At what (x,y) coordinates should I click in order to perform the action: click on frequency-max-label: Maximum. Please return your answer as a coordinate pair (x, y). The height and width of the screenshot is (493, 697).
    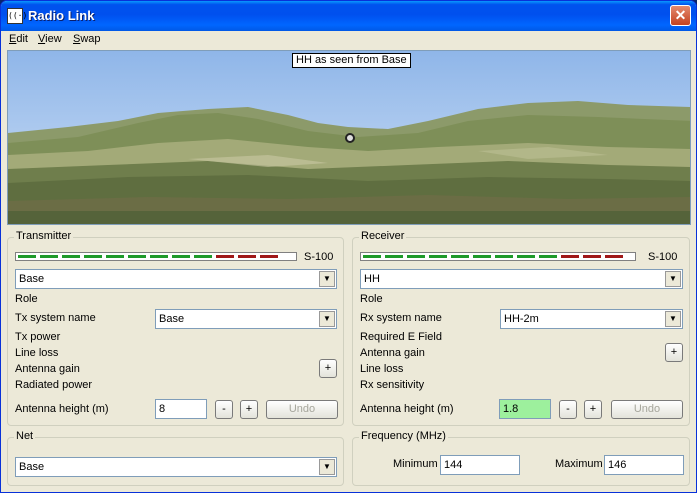
    Looking at the image, I should click on (579, 464).